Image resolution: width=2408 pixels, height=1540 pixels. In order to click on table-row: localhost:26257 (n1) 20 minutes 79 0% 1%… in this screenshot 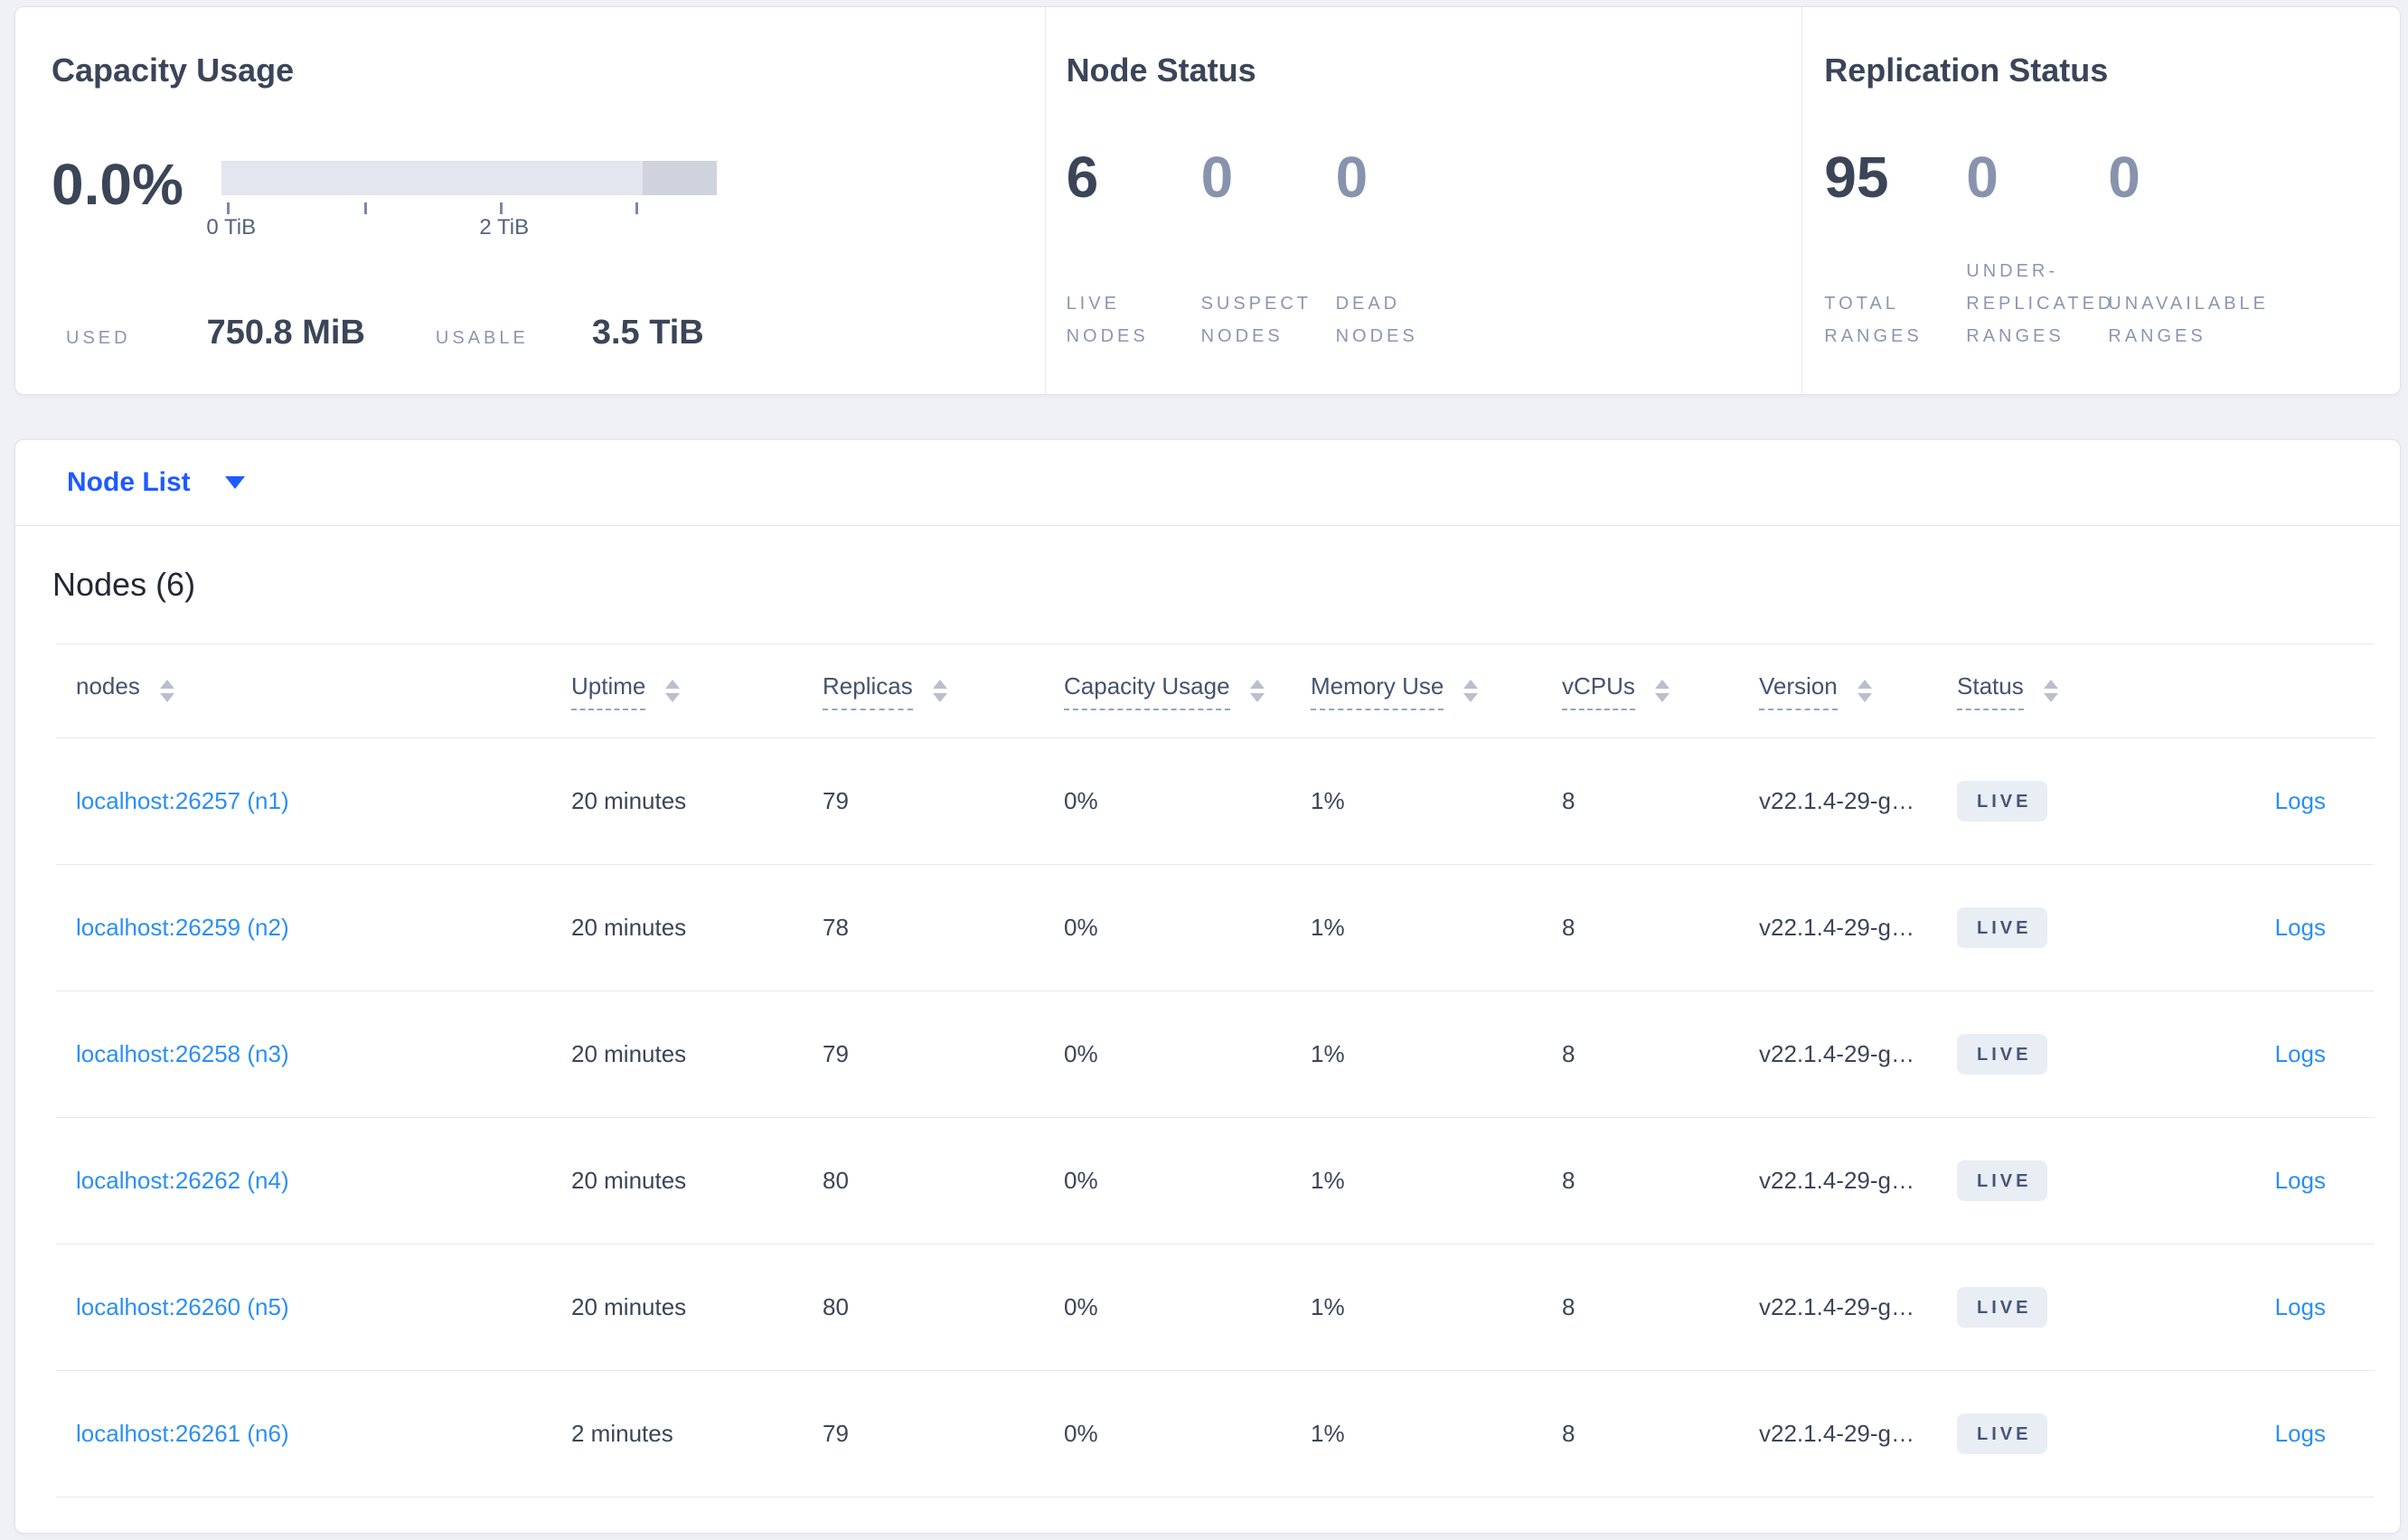, I will do `click(1215, 801)`.